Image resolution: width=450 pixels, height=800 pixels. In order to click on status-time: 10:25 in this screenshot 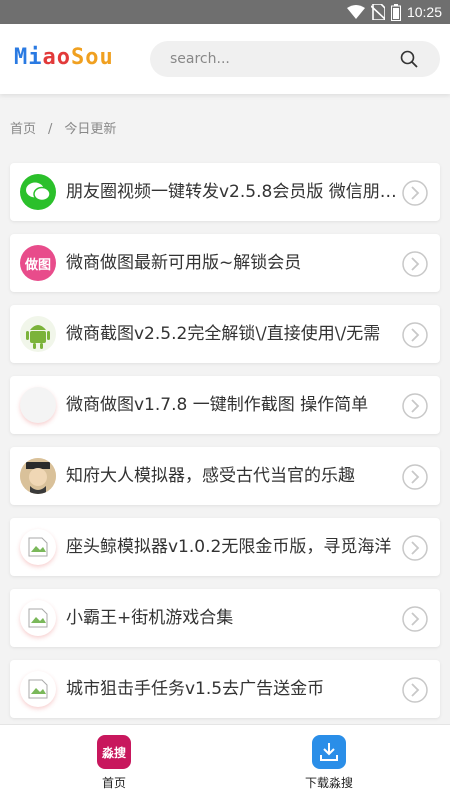, I will do `click(424, 12)`.